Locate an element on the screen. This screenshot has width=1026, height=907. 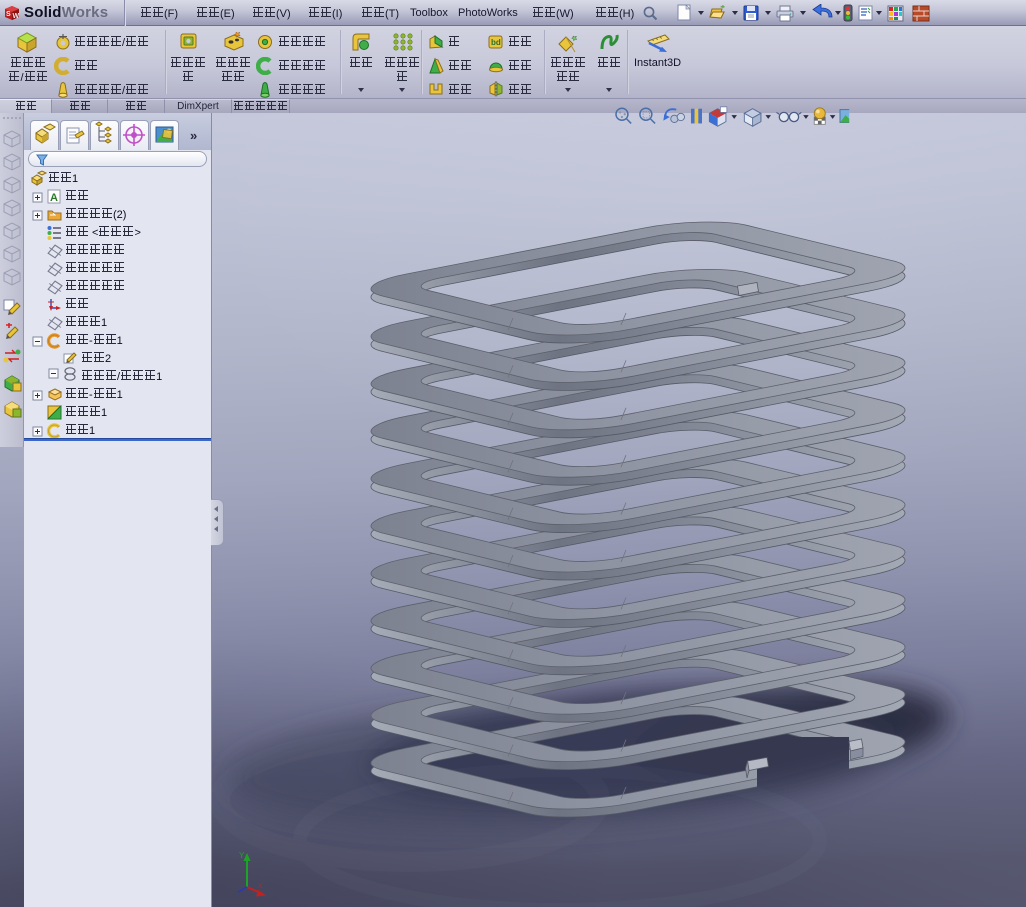
svg-text: W is located at coordinates (16, 16).